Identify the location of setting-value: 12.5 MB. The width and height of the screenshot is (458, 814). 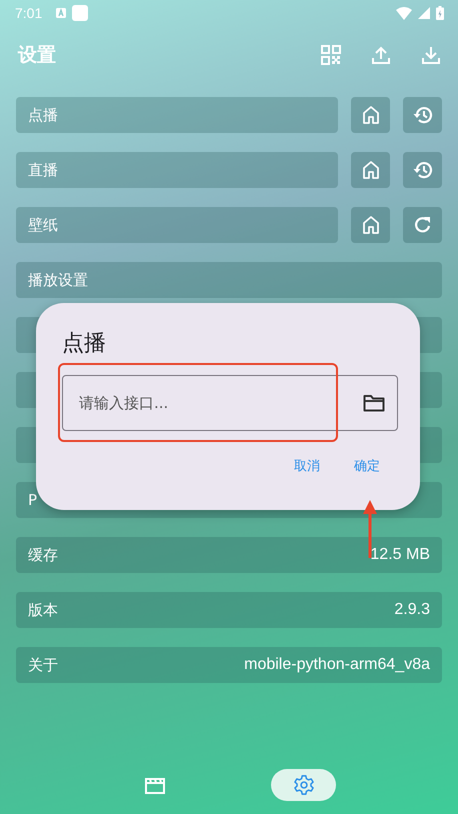
(400, 555).